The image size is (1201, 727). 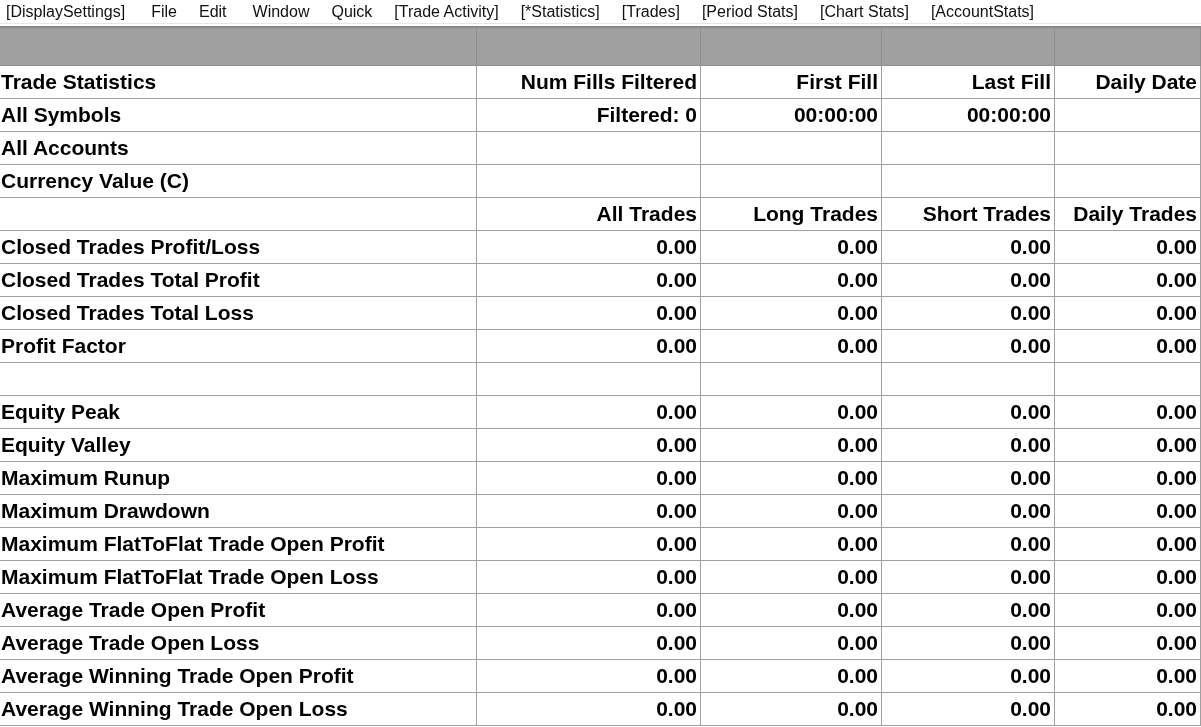 I want to click on table-cell: Daily Trades, so click(x=1128, y=214).